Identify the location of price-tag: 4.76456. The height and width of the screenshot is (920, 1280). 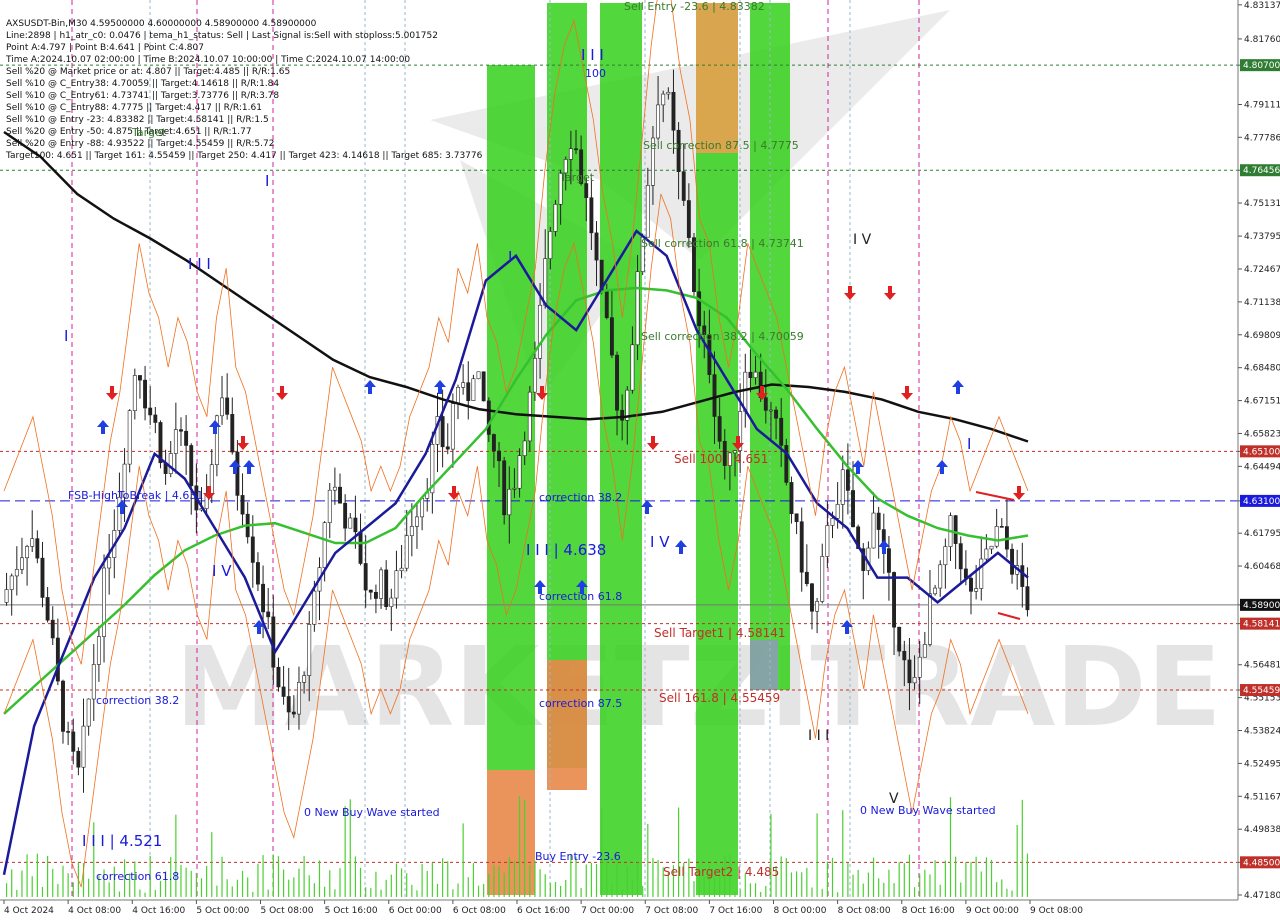
(1261, 171).